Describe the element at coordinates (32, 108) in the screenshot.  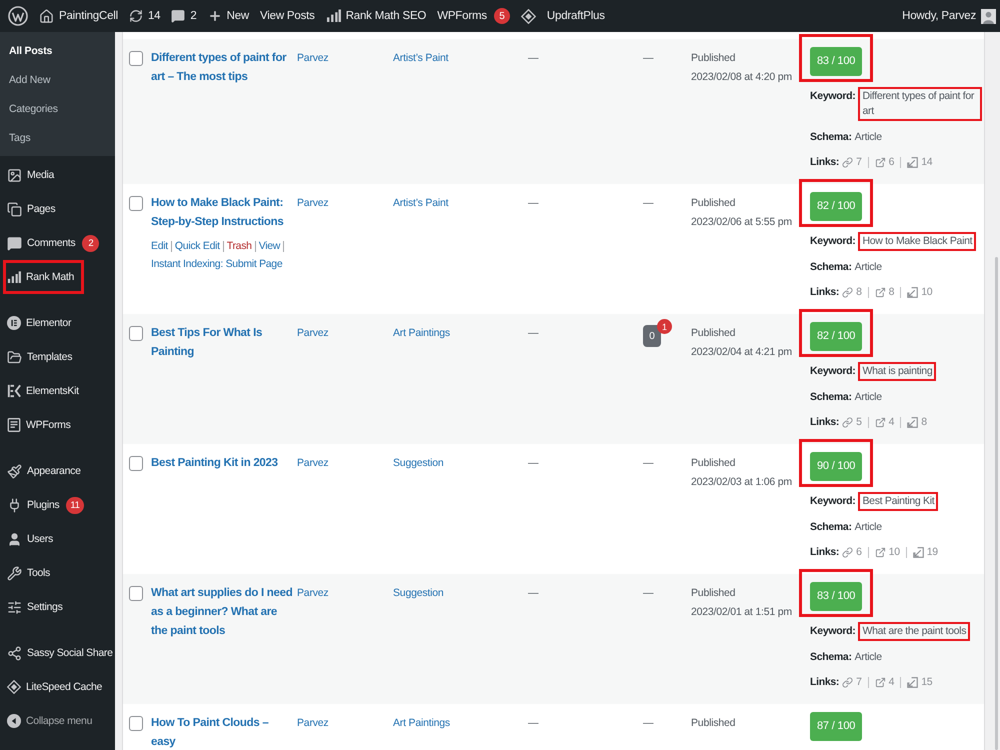
I see `submenu-item: Categories` at that location.